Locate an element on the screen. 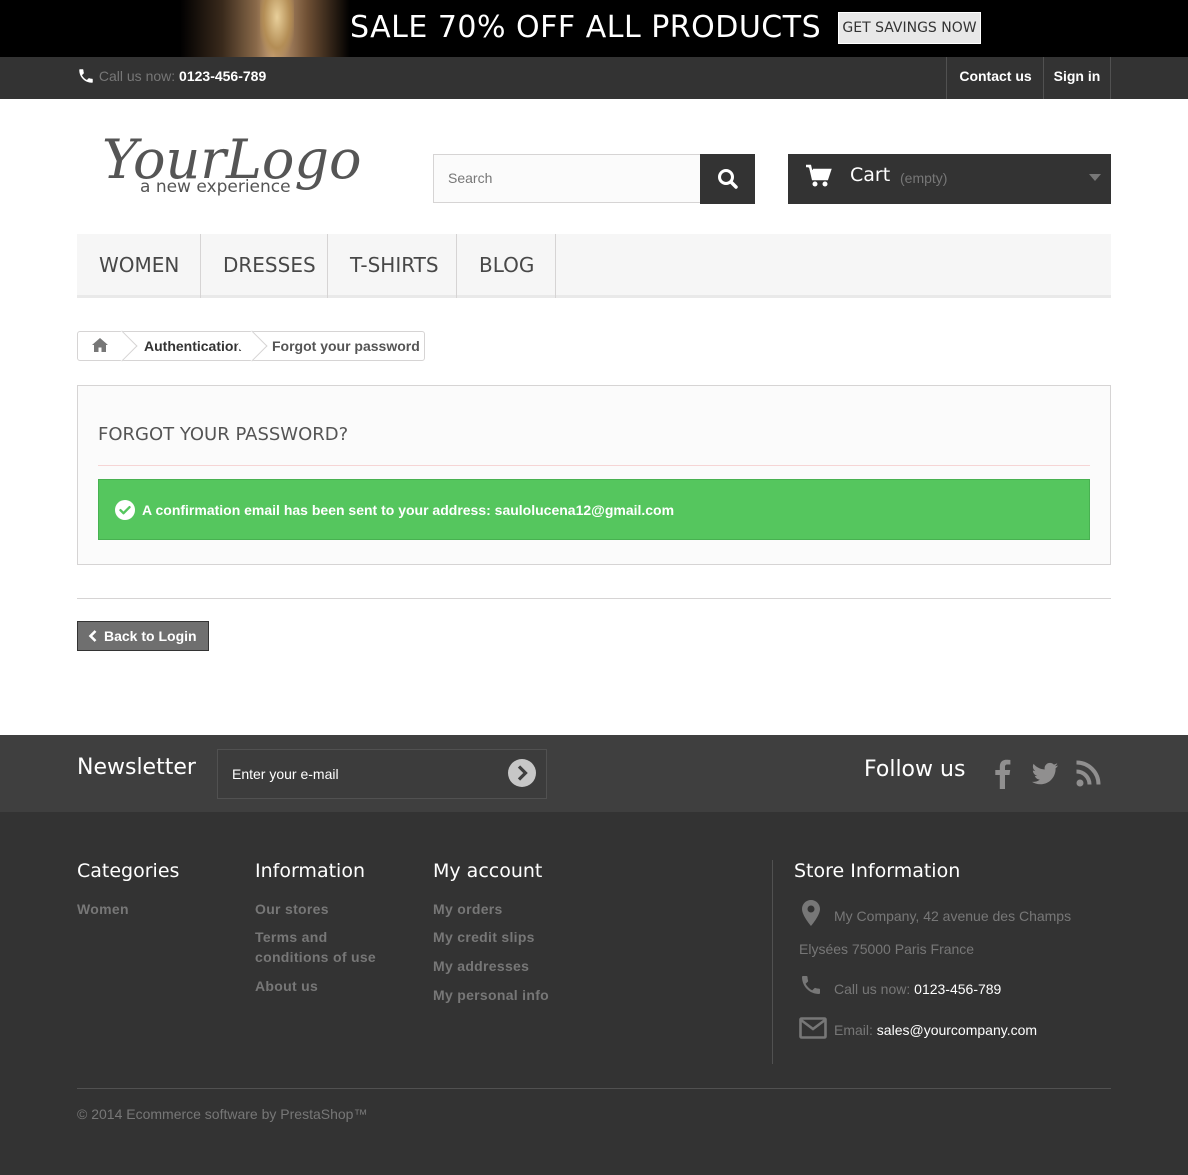  footer-link-women: Women is located at coordinates (103, 909).